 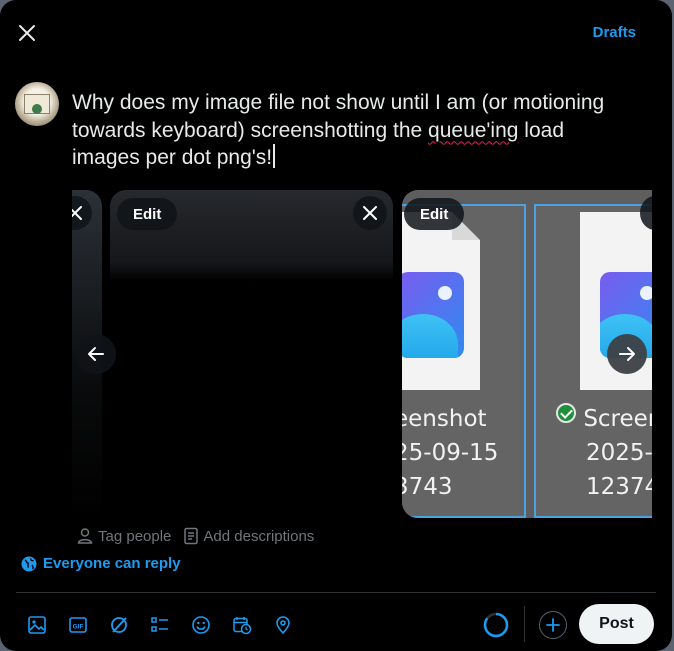 I want to click on globe-icon, so click(x=29, y=563).